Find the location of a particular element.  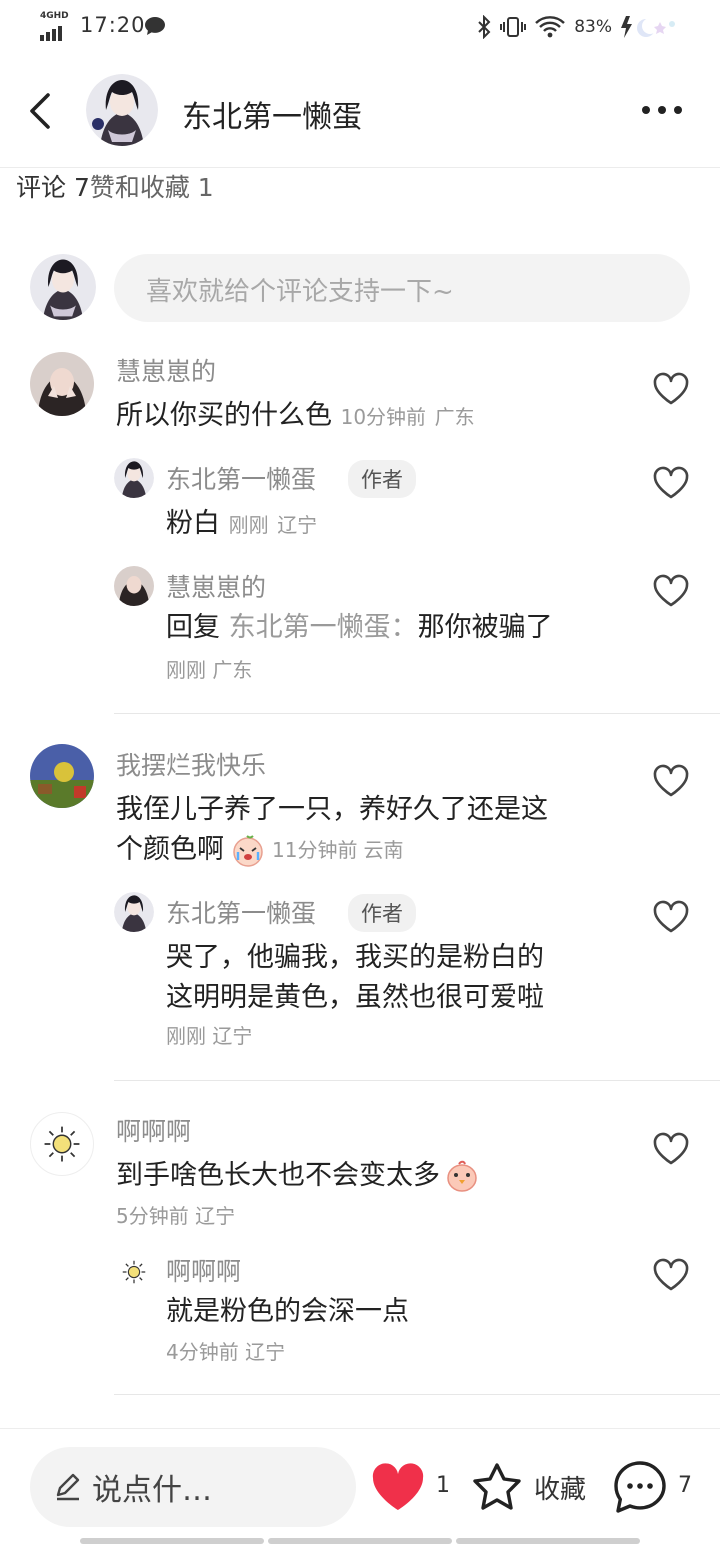

comment-bubble-icon is located at coordinates (640, 1487).